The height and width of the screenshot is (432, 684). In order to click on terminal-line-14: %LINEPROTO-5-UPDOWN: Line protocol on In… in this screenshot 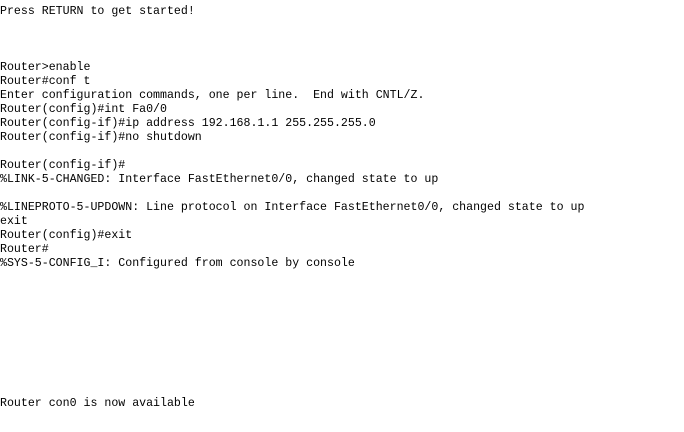, I will do `click(292, 207)`.